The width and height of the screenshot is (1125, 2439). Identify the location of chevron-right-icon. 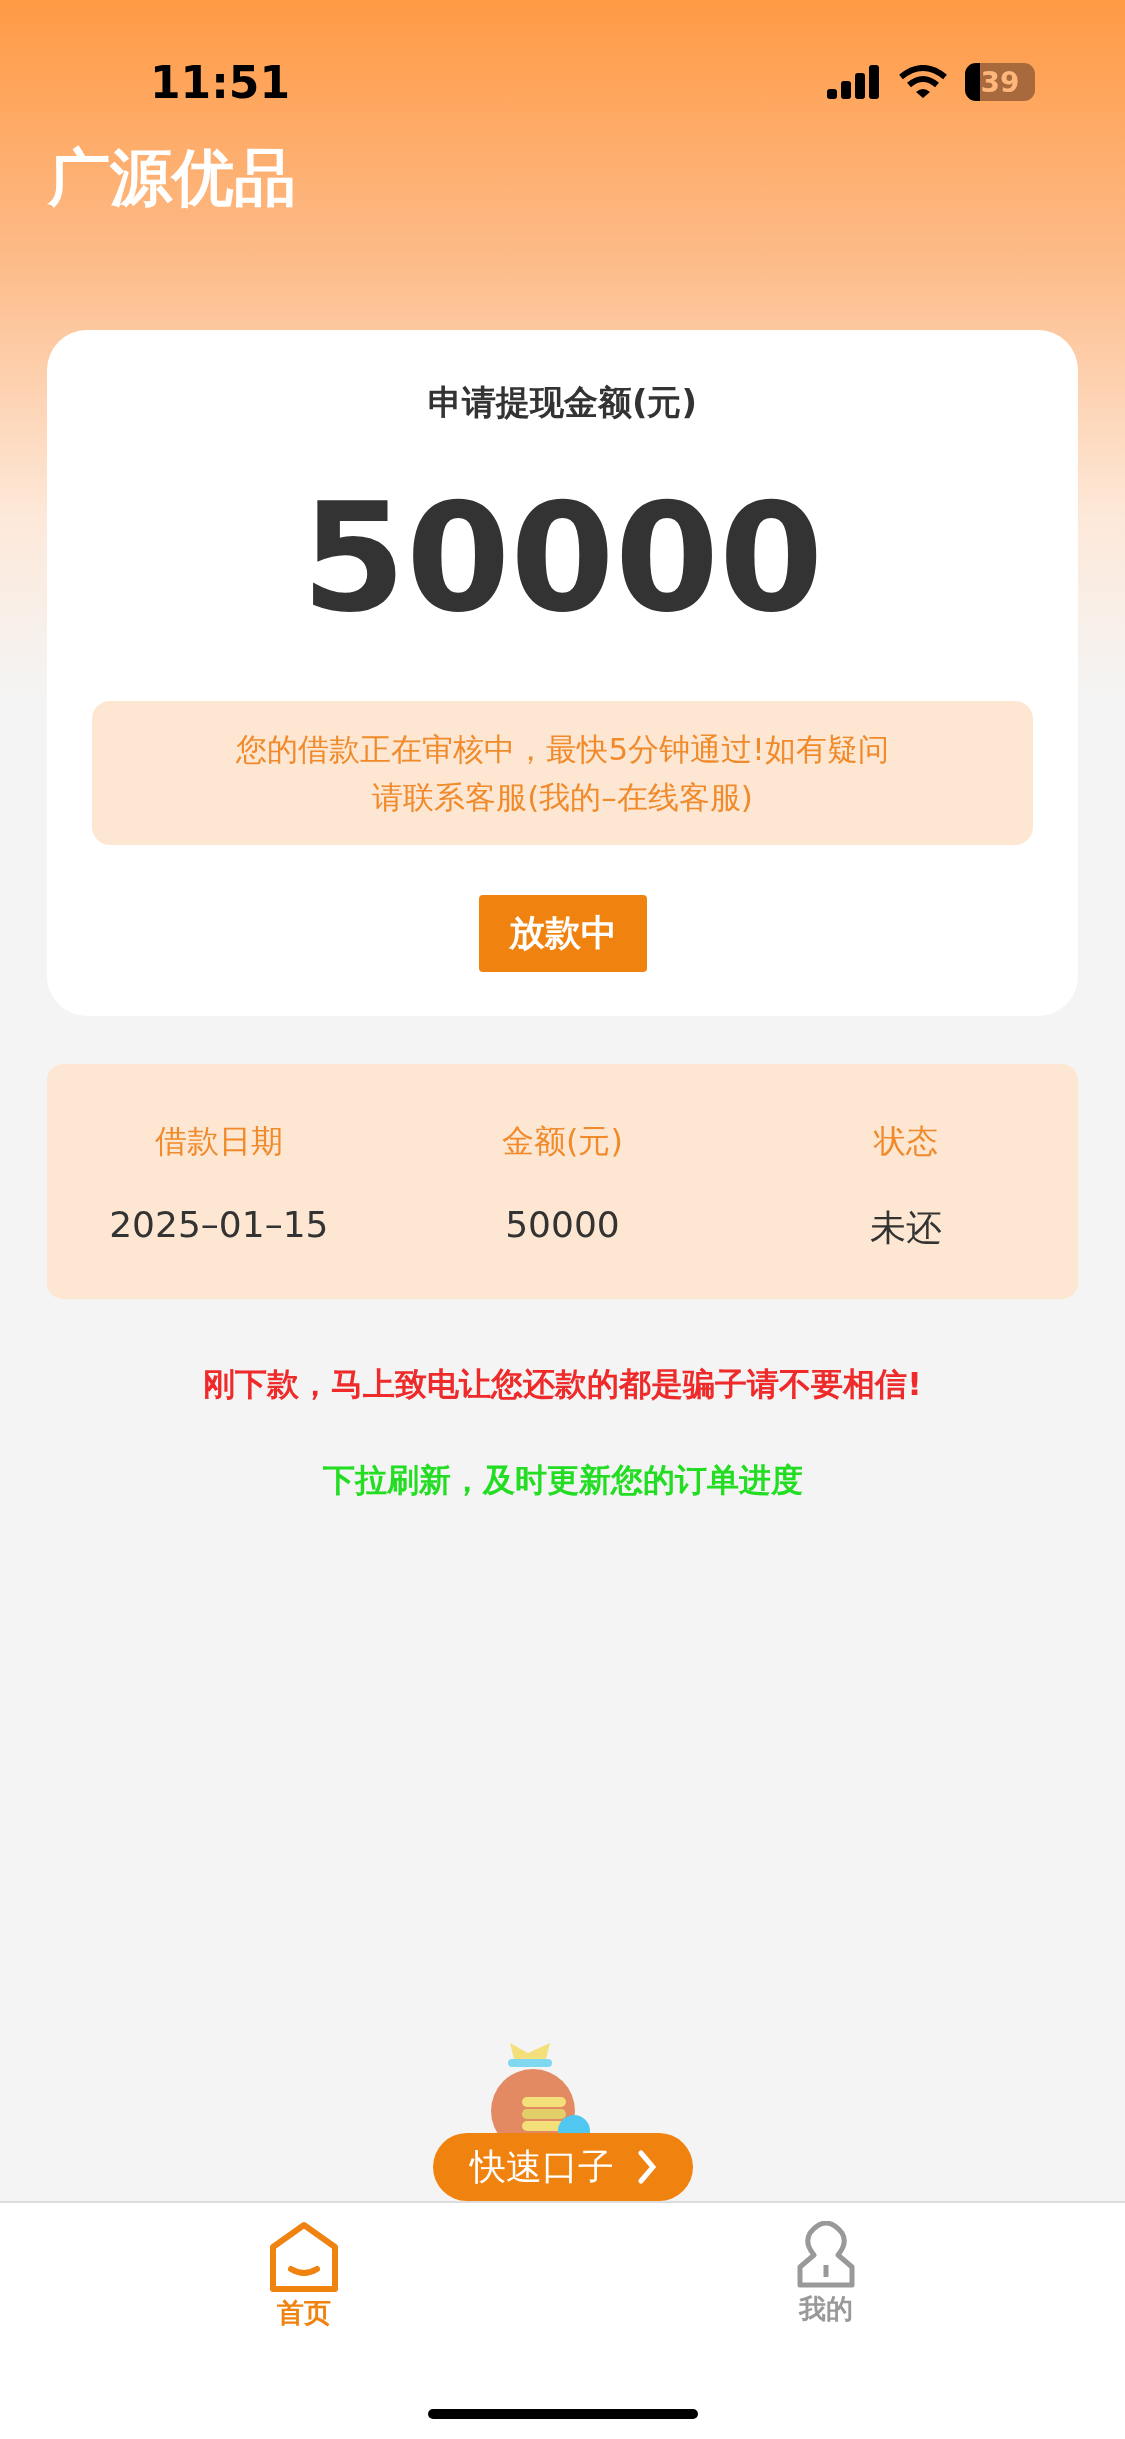
(646, 2167).